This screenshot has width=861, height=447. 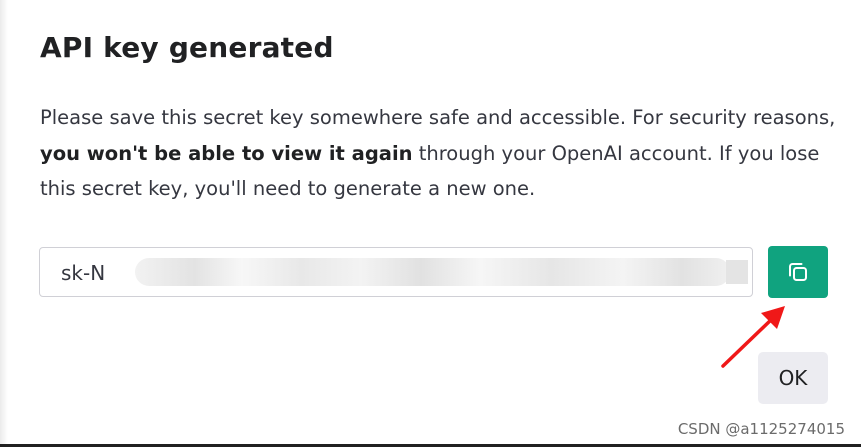 I want to click on key-redaction-edge, so click(x=737, y=272).